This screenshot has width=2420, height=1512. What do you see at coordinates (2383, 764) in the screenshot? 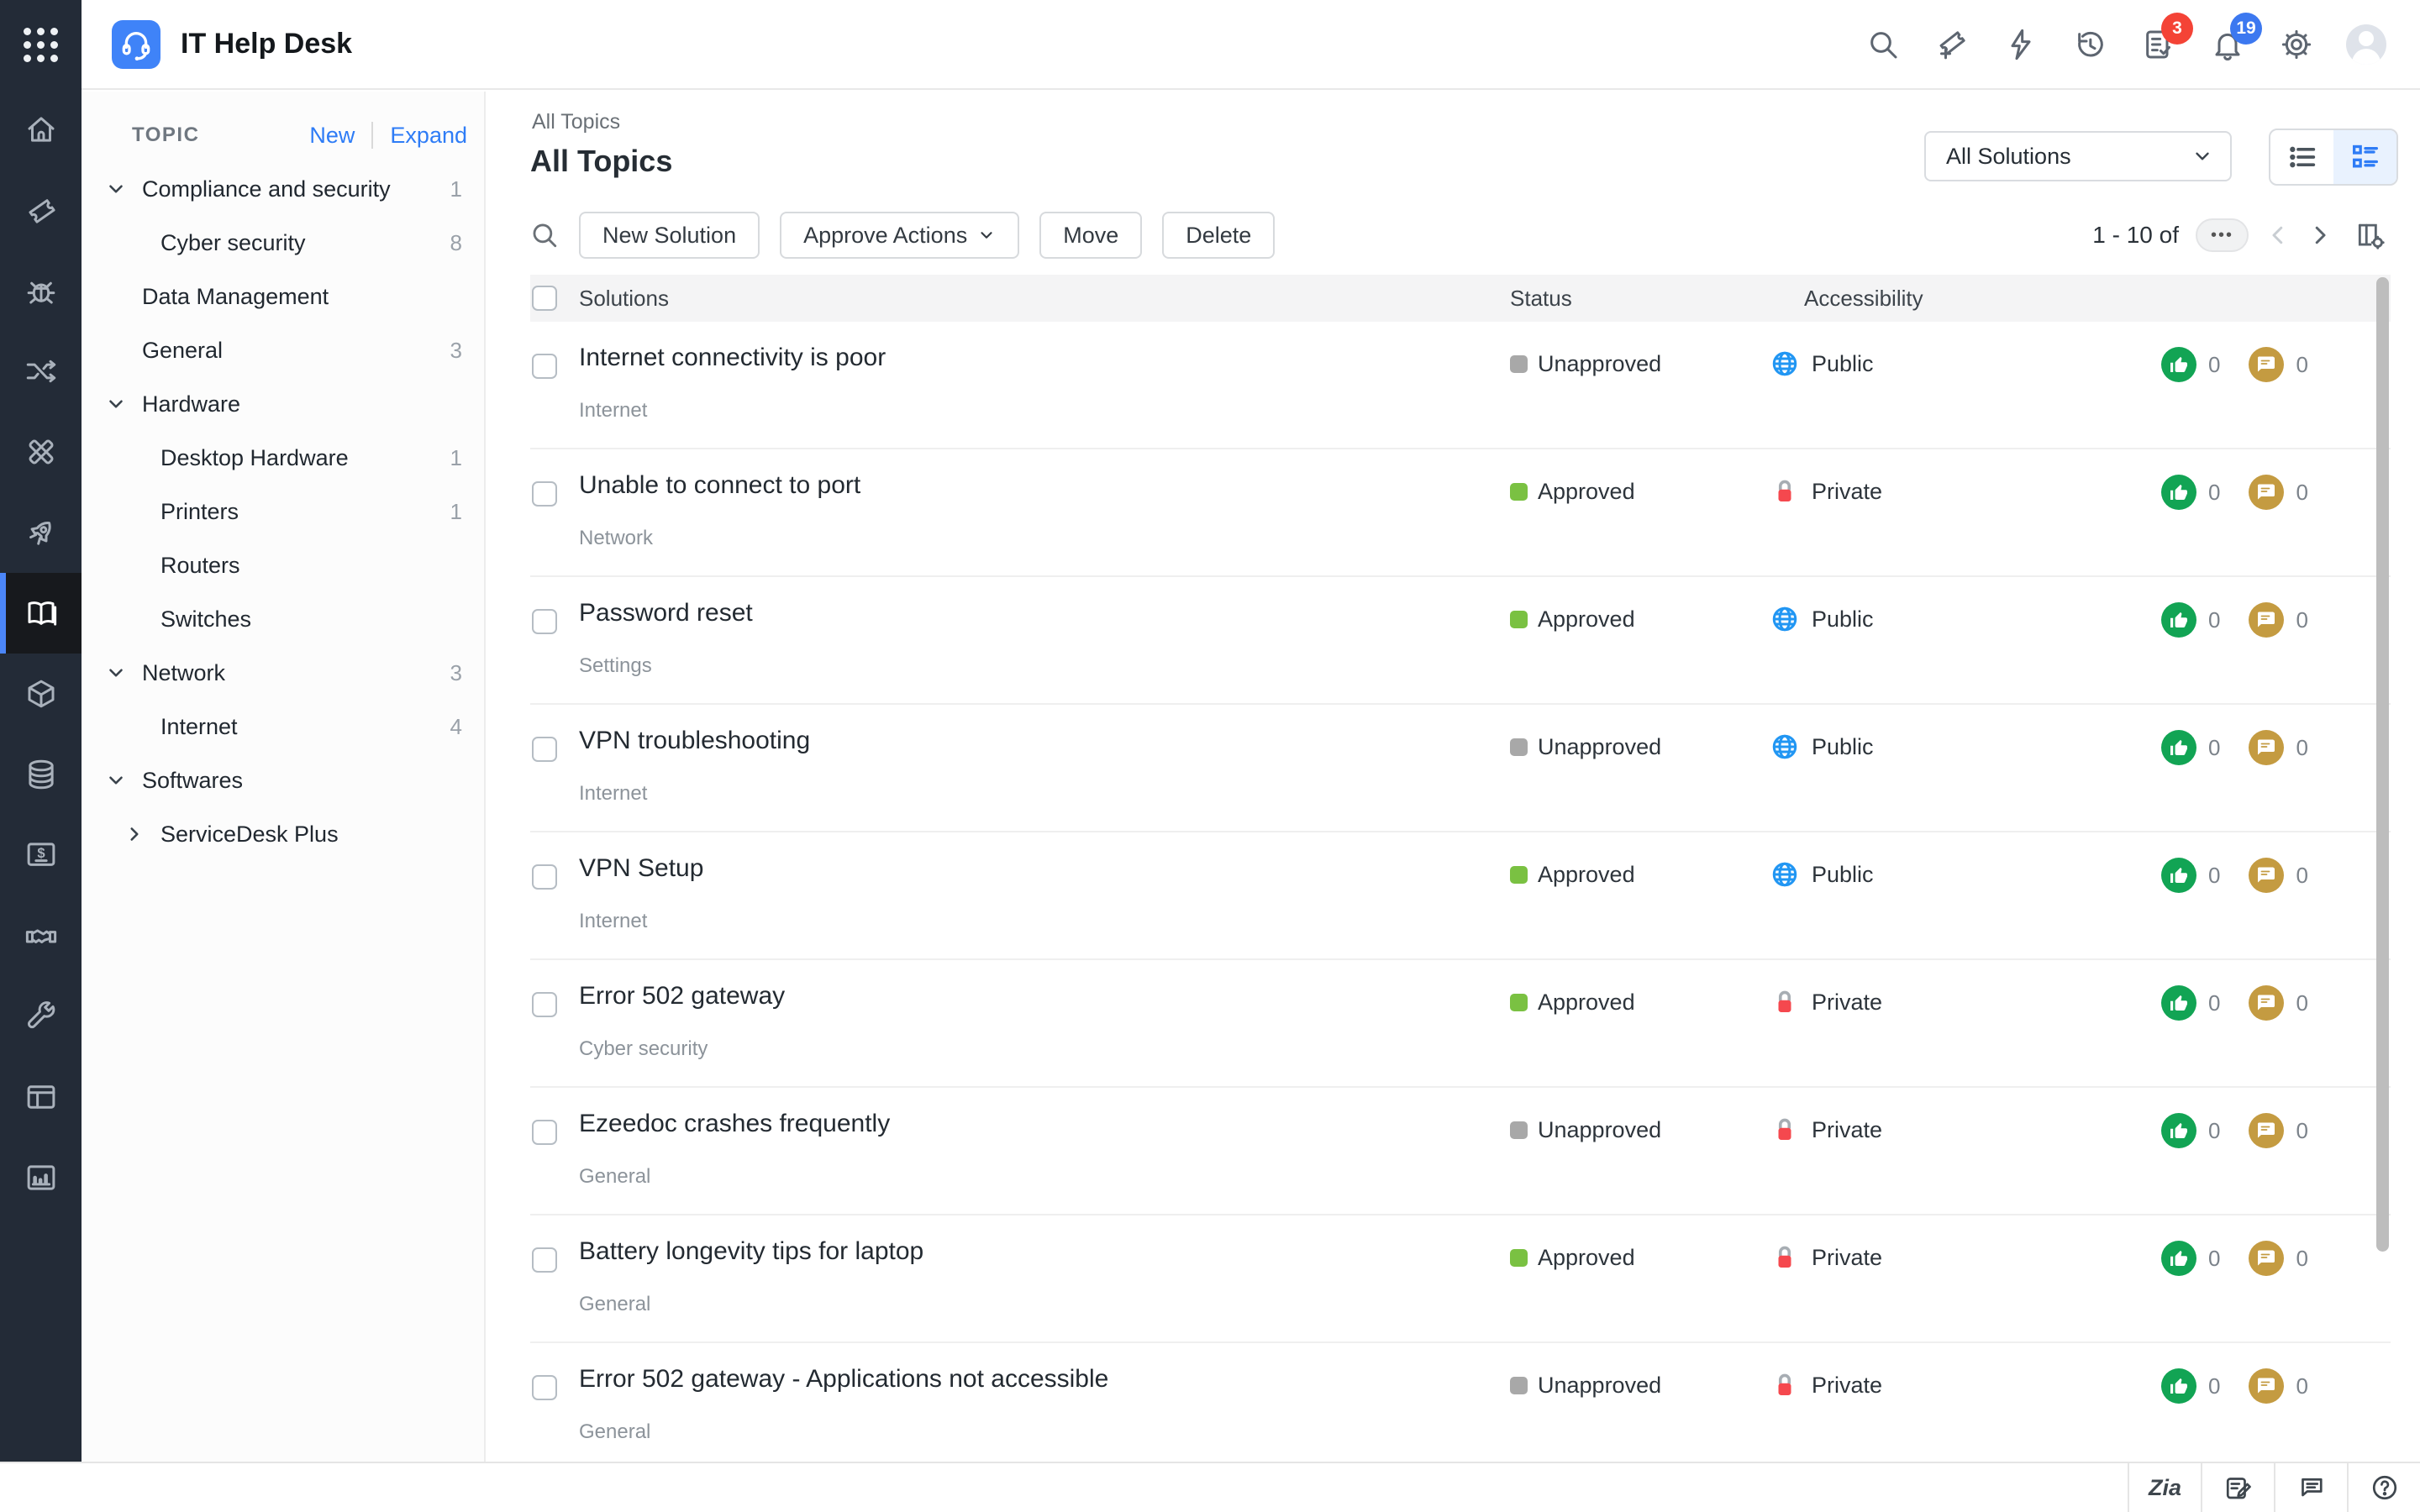
I see `scrollbar-thumb` at bounding box center [2383, 764].